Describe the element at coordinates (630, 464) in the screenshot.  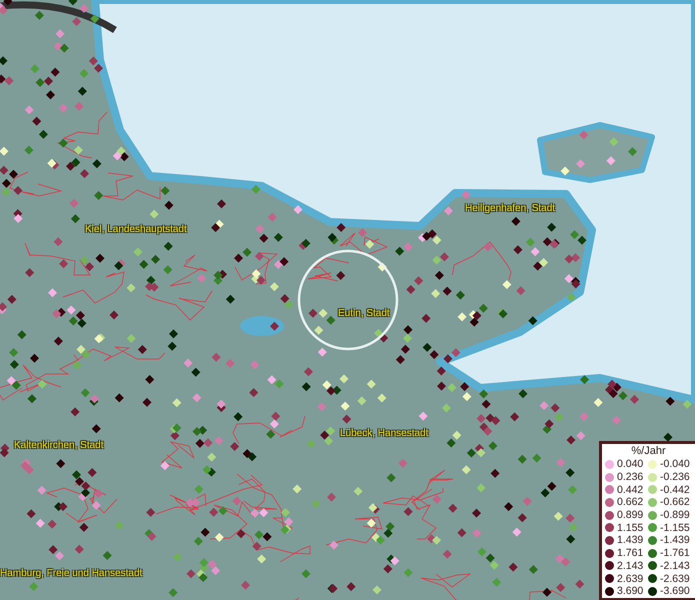
I see `legend-value: 0.040` at that location.